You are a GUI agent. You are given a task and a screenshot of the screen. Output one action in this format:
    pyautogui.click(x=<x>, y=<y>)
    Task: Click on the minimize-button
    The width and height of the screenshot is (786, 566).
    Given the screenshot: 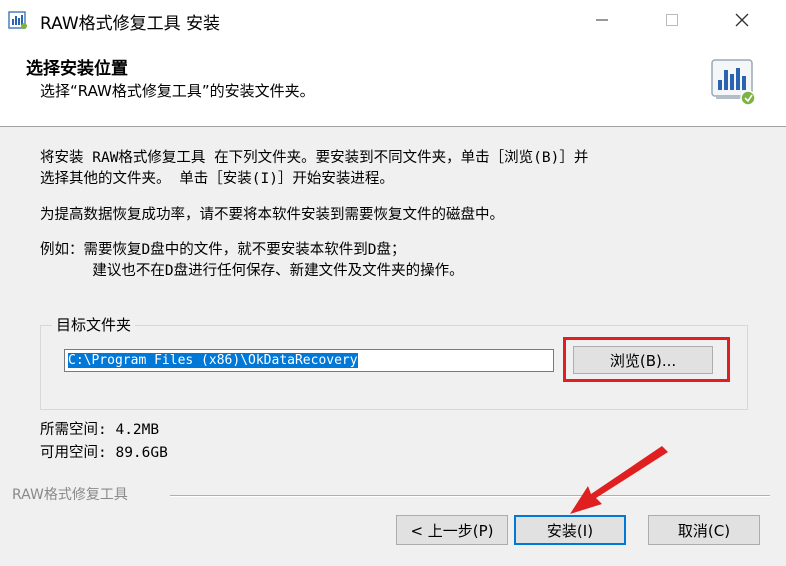 What is the action you would take?
    pyautogui.click(x=602, y=20)
    